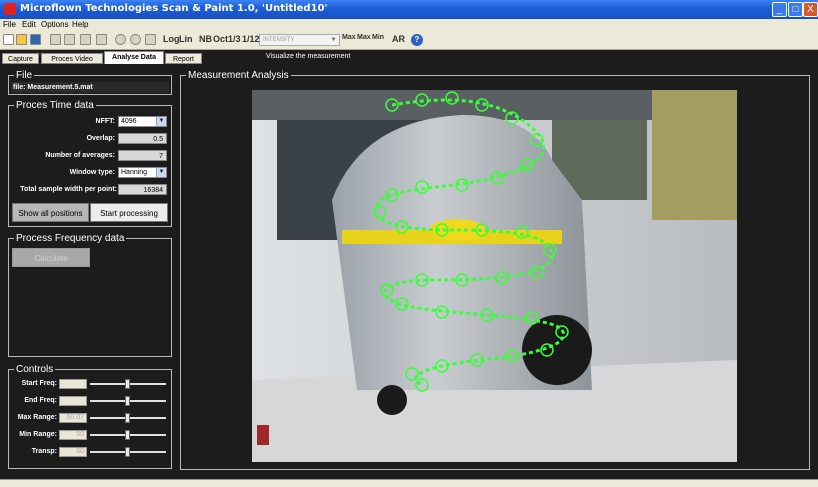 The height and width of the screenshot is (487, 818). Describe the element at coordinates (142, 121) in the screenshot. I see `nfft-select: 4096 ▼` at that location.